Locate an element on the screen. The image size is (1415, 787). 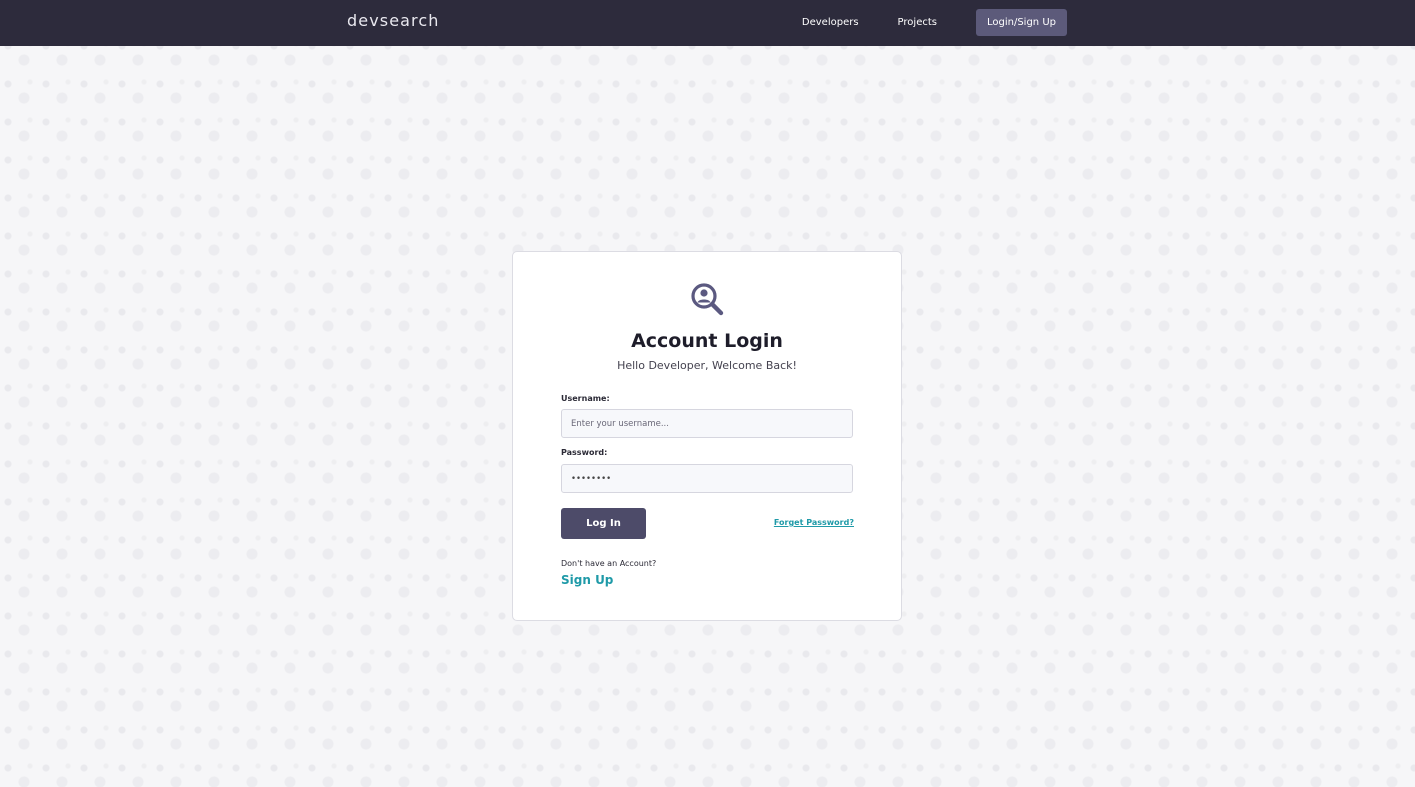
no-account-text: Don't have an Account? is located at coordinates (609, 563).